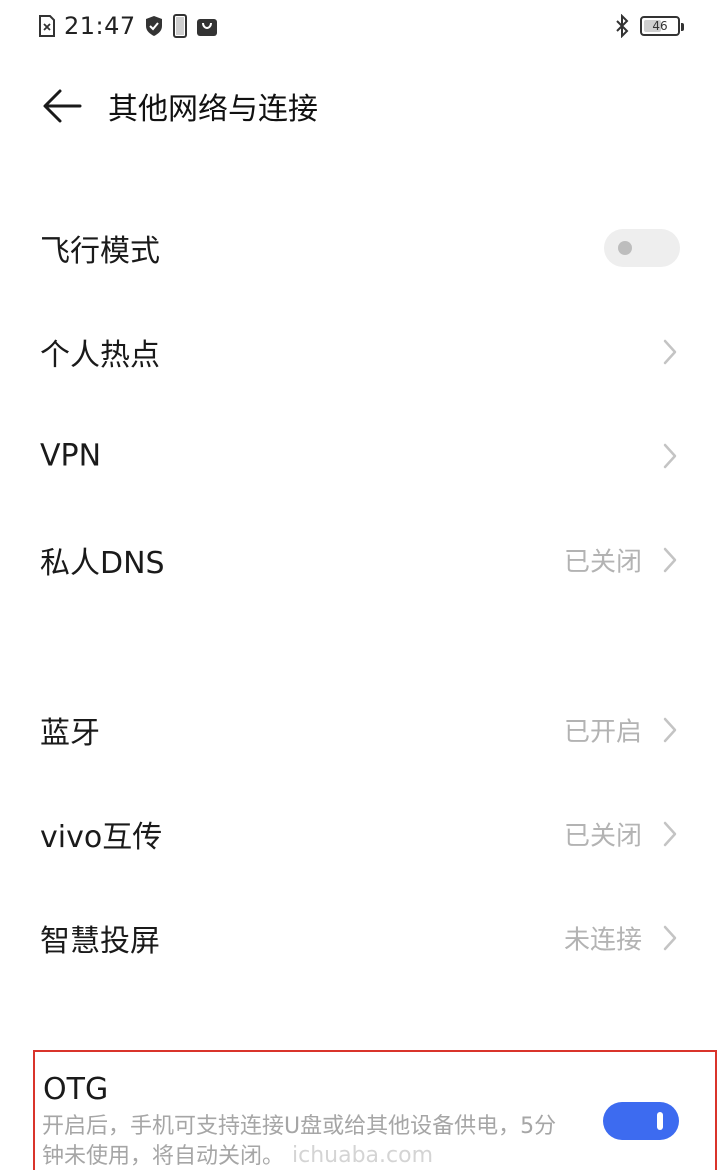 The height and width of the screenshot is (1170, 720). Describe the element at coordinates (360, 456) in the screenshot. I see `vpn-row: VPN` at that location.